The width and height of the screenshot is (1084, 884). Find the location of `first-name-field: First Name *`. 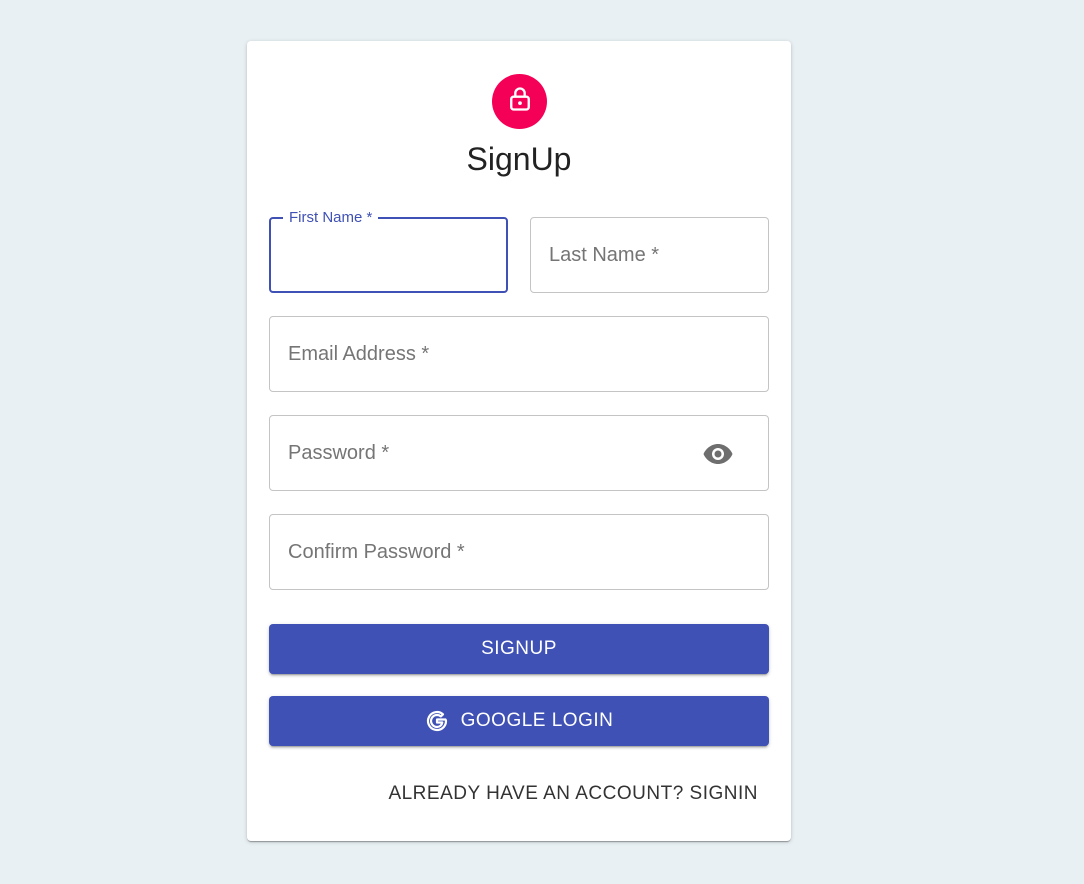

first-name-field: First Name * is located at coordinates (388, 251).